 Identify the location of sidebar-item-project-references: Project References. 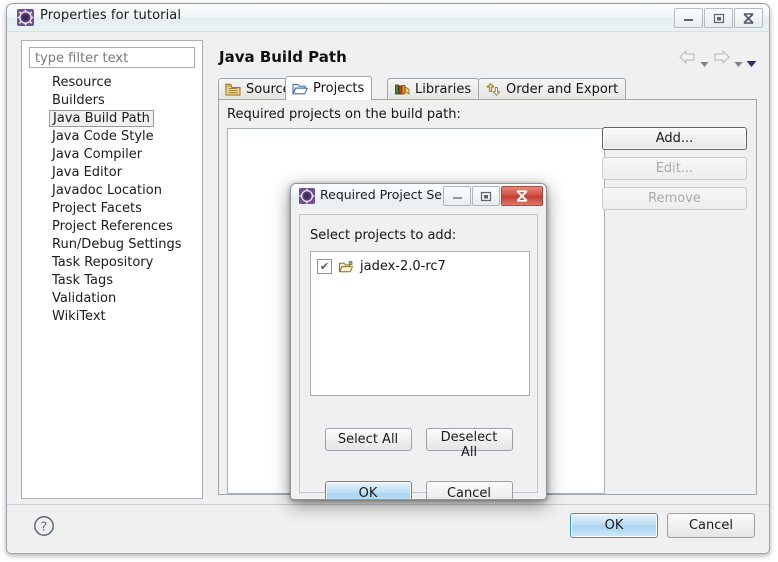
(112, 227).